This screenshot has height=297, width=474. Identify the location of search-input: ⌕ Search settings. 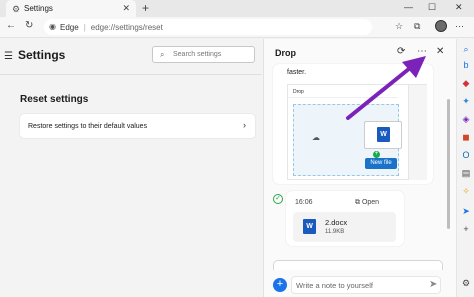
(203, 54).